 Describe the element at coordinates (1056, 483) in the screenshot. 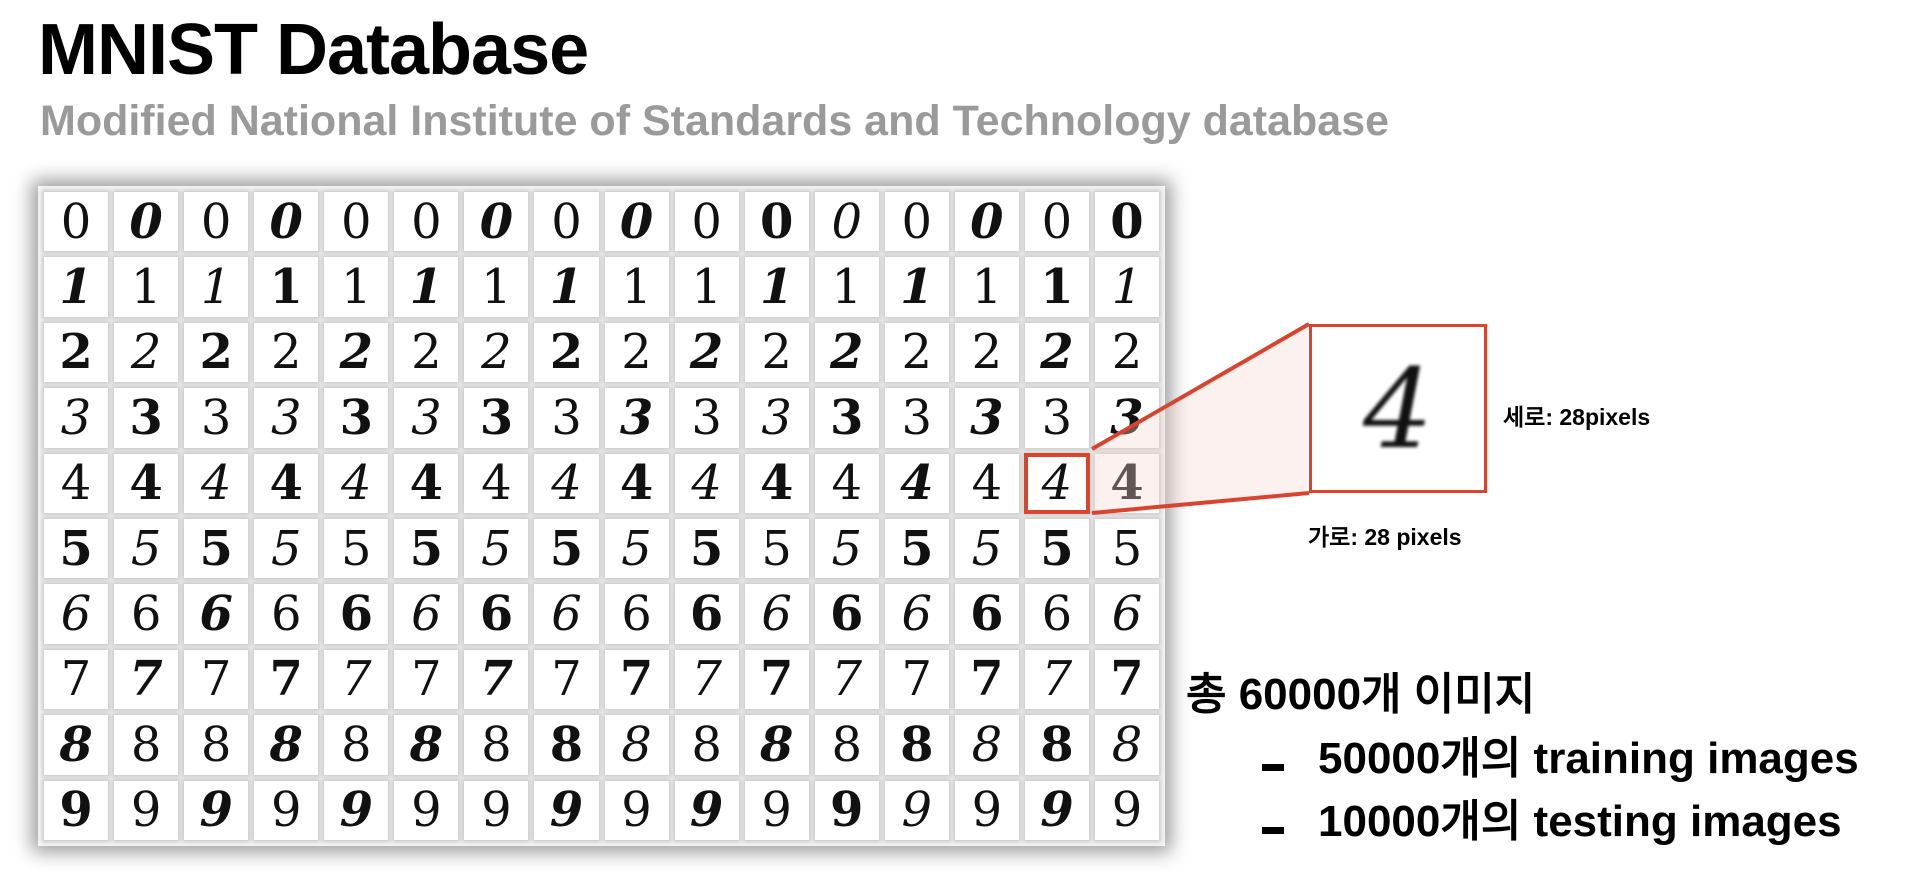

I see `highlighted-digit-cell: 4` at that location.